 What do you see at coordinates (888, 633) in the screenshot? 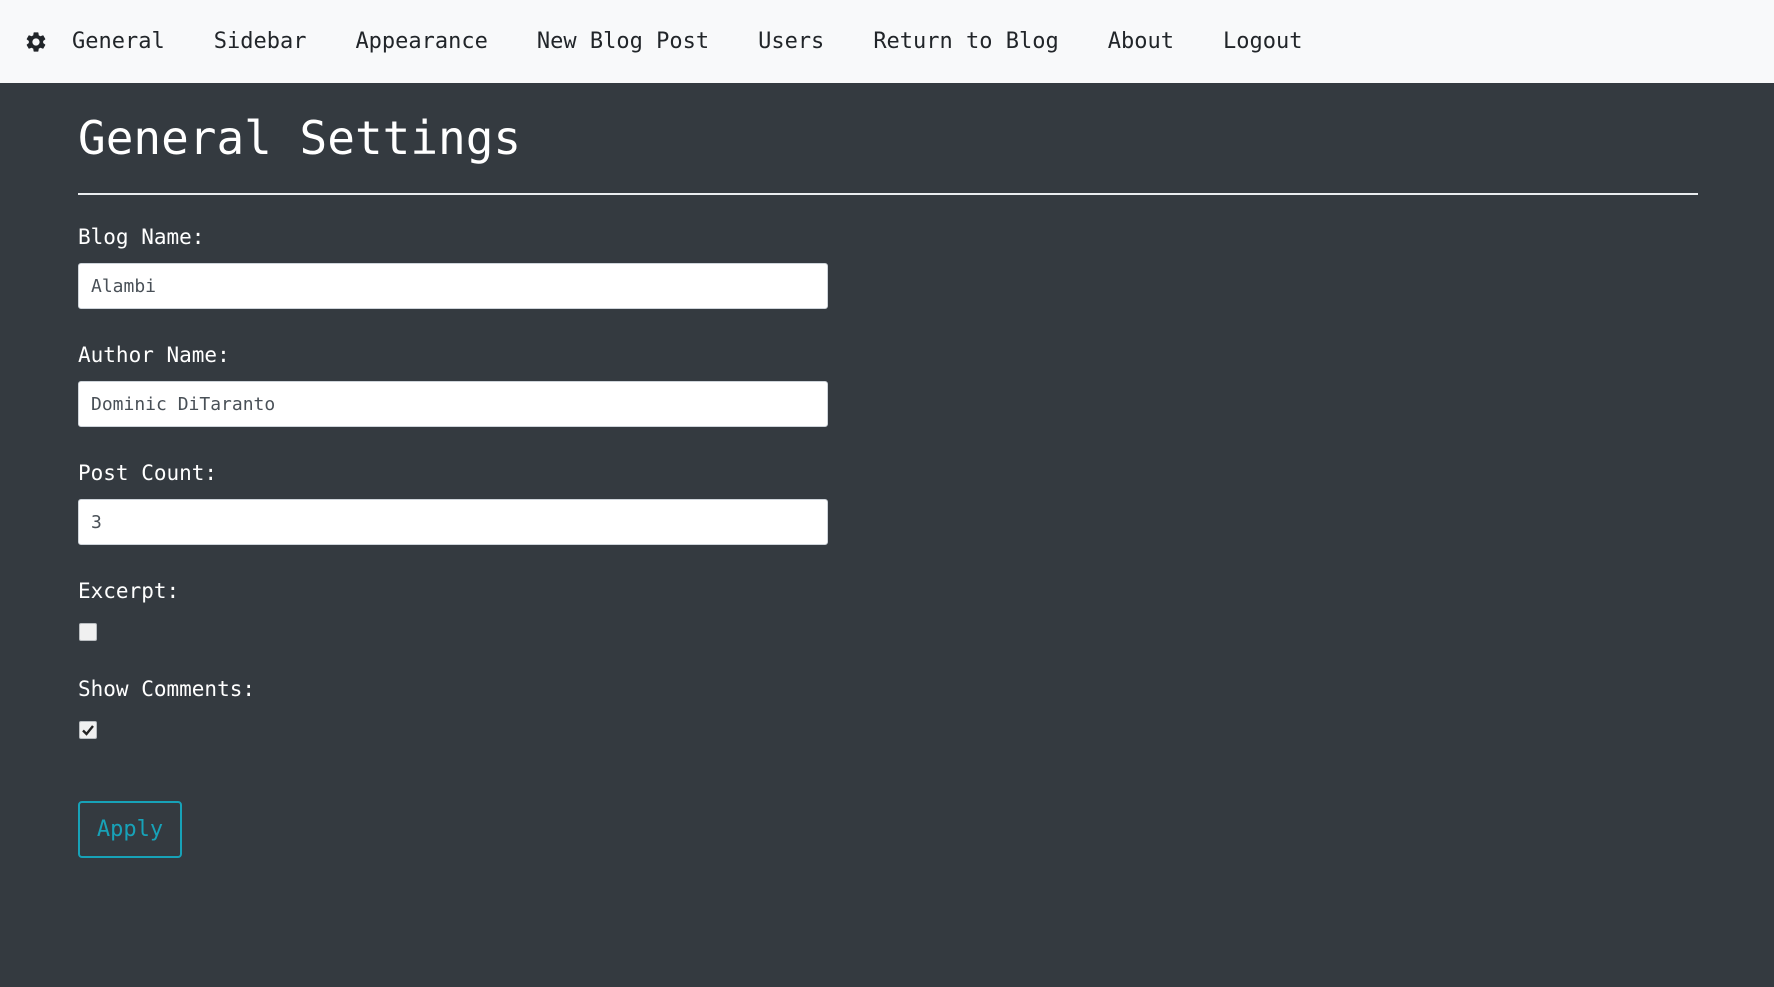
I see `excerpt-checkbox-wrap` at bounding box center [888, 633].